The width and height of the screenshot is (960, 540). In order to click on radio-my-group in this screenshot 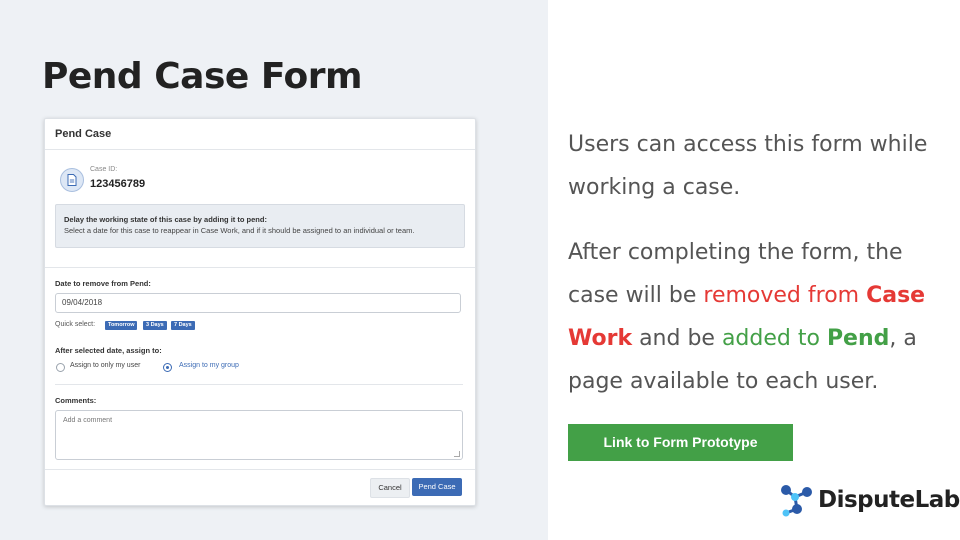, I will do `click(167, 367)`.